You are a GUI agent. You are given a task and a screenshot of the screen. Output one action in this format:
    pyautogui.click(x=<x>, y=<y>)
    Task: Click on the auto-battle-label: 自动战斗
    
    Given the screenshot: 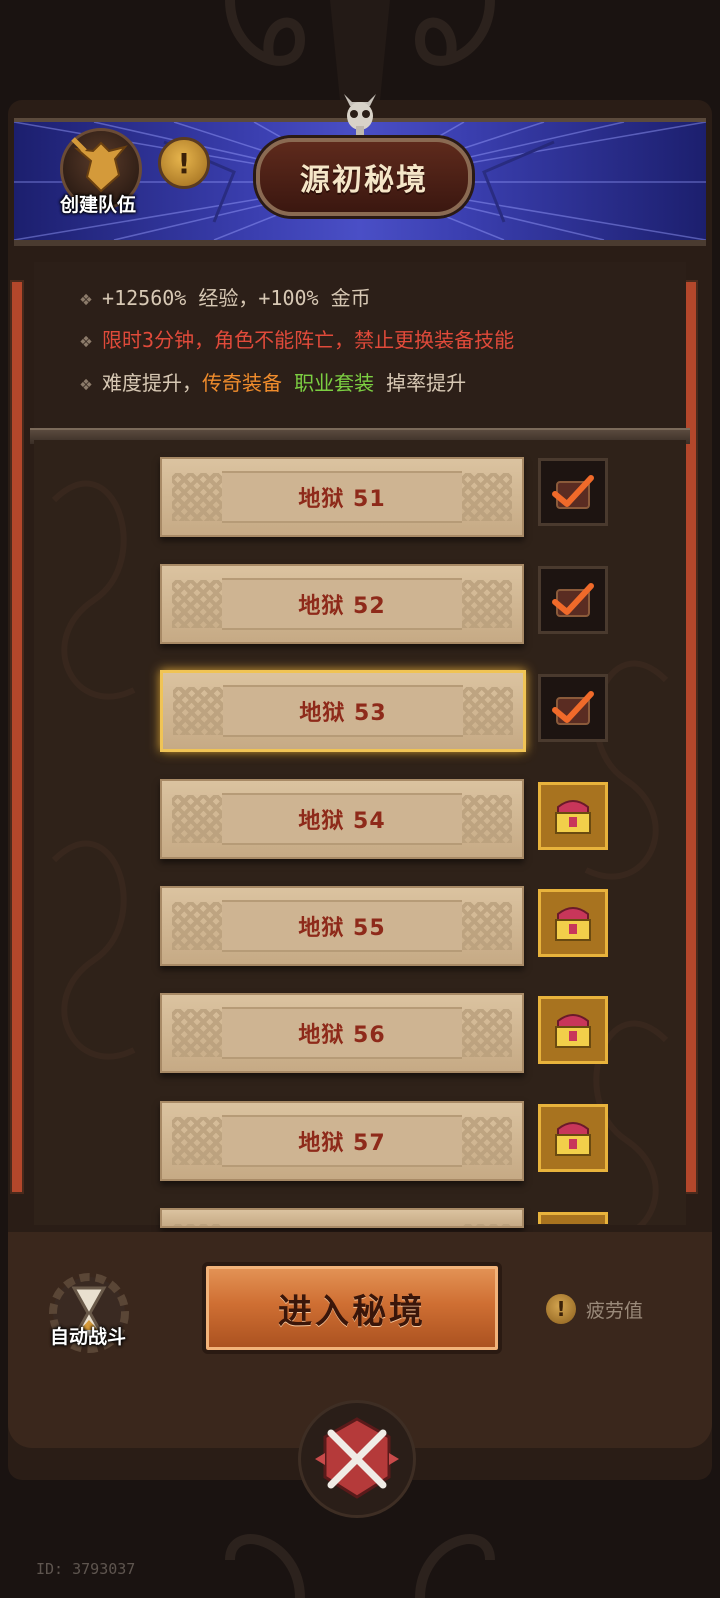 What is the action you would take?
    pyautogui.click(x=88, y=1335)
    